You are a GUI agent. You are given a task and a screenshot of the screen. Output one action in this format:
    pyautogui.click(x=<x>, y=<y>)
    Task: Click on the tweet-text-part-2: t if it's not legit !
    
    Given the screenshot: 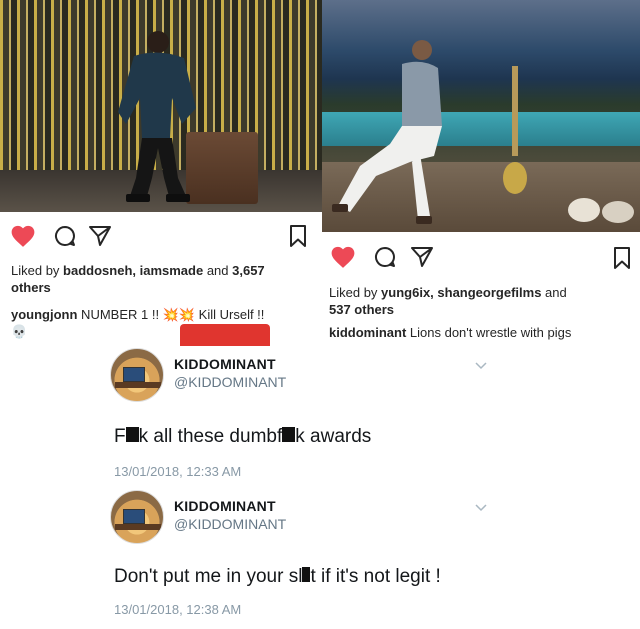 What is the action you would take?
    pyautogui.click(x=375, y=576)
    